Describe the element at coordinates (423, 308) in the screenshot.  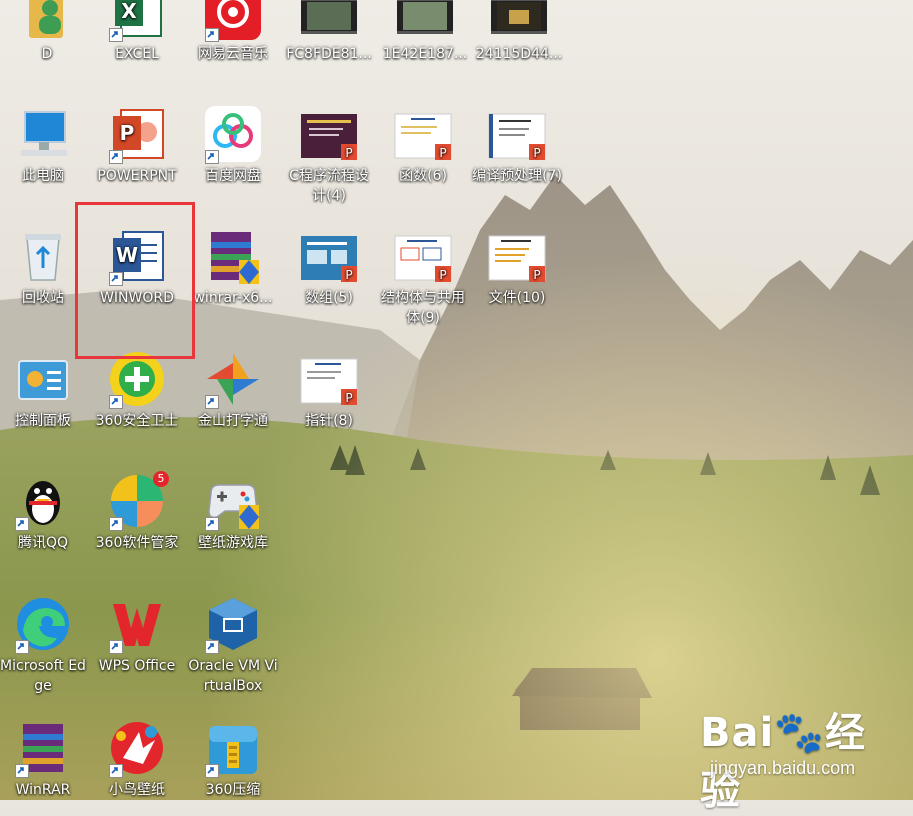
I see `icon-label: 结构体与共用体(9)` at that location.